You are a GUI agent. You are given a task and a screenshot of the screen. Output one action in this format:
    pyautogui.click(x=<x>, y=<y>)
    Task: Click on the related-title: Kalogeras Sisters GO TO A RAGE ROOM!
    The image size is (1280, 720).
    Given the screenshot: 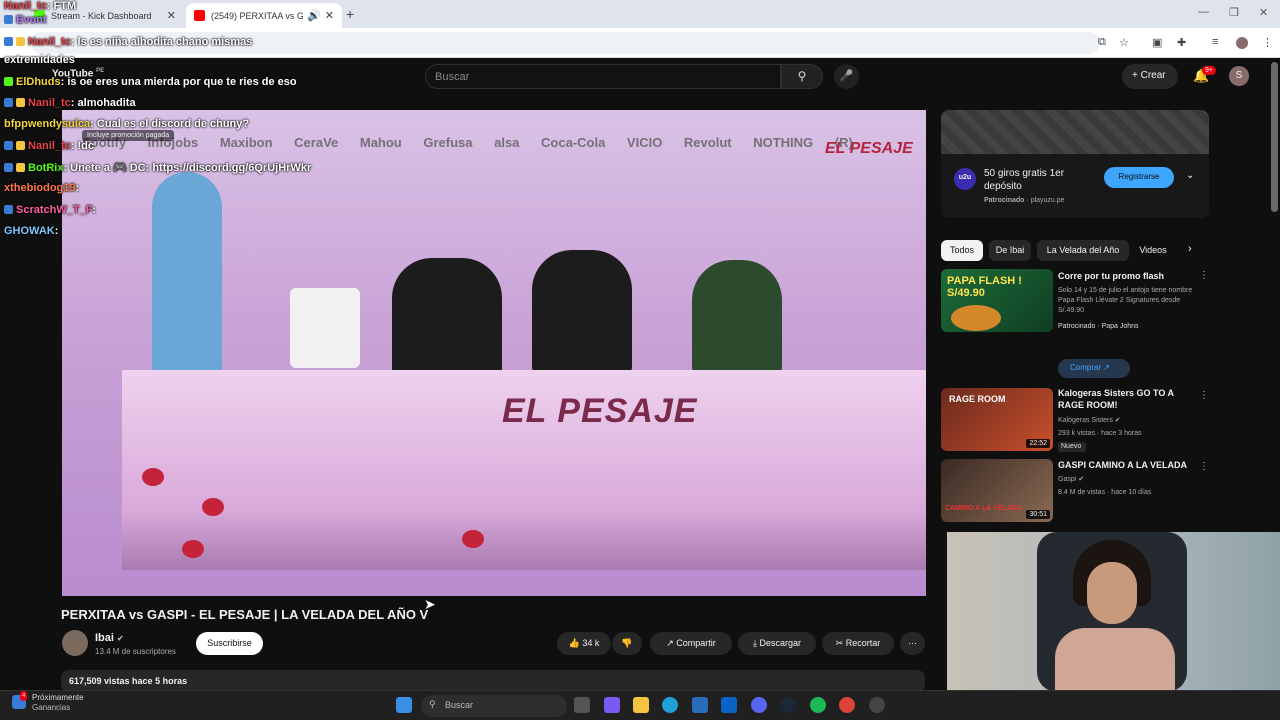 What is the action you would take?
    pyautogui.click(x=1124, y=399)
    